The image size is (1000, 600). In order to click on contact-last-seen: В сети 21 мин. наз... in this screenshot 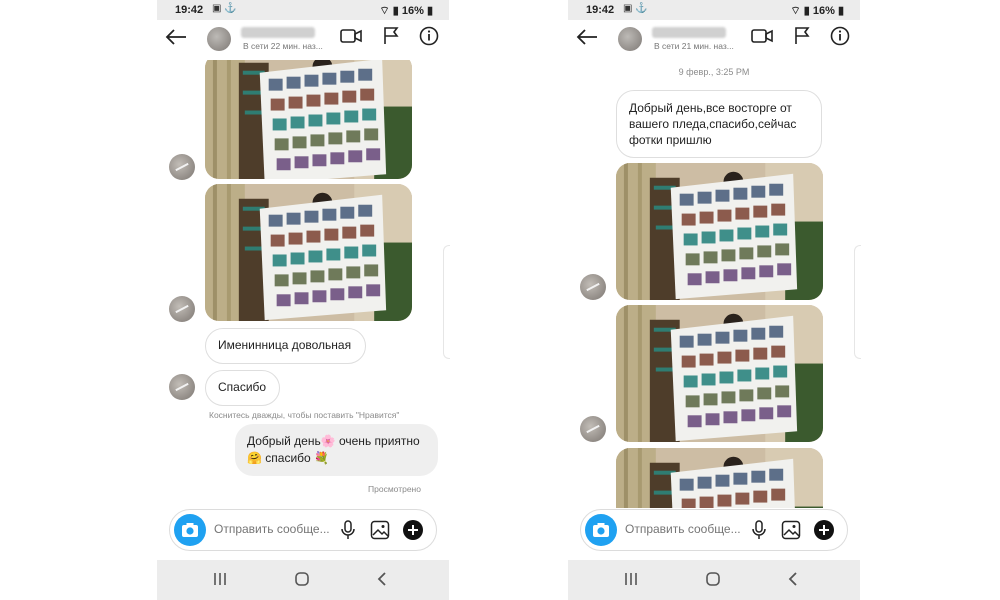, I will do `click(694, 46)`.